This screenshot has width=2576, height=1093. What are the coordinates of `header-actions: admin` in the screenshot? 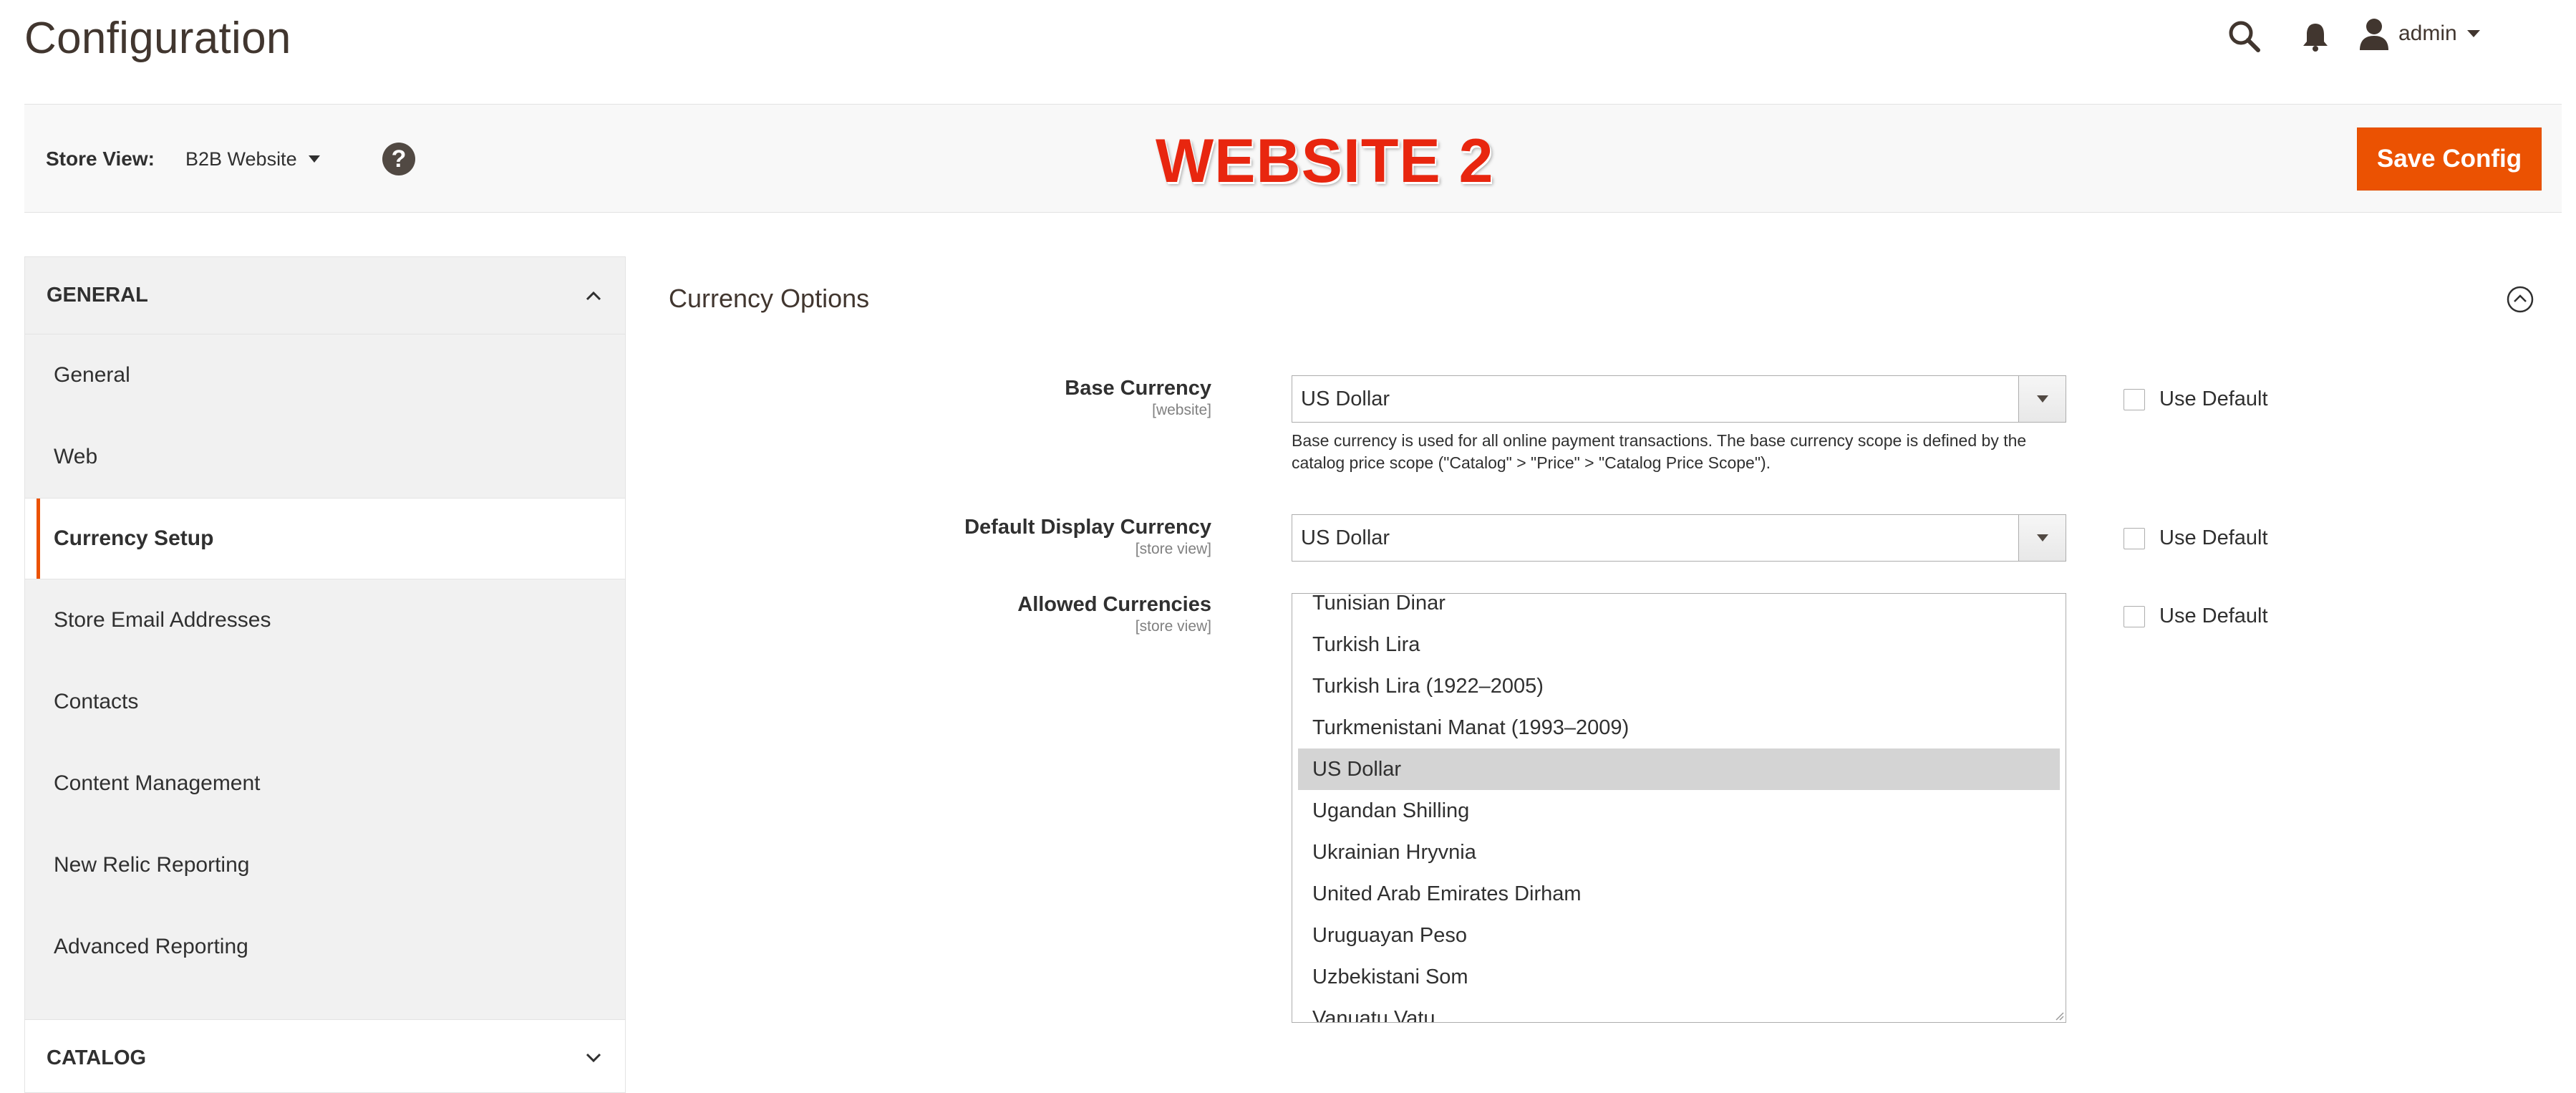 It's located at (2361, 36).